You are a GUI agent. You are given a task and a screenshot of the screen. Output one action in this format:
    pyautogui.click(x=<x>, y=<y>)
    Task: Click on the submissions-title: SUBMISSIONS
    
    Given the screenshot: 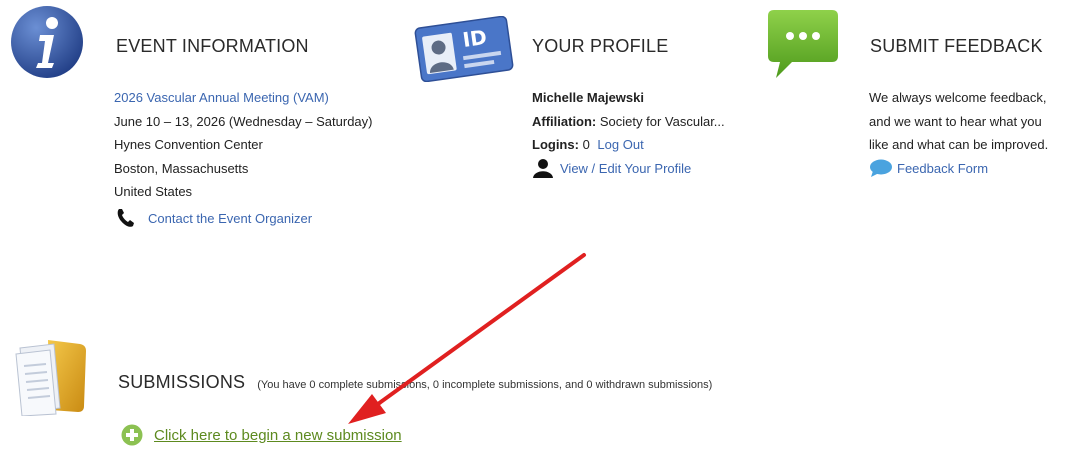 What is the action you would take?
    pyautogui.click(x=182, y=382)
    